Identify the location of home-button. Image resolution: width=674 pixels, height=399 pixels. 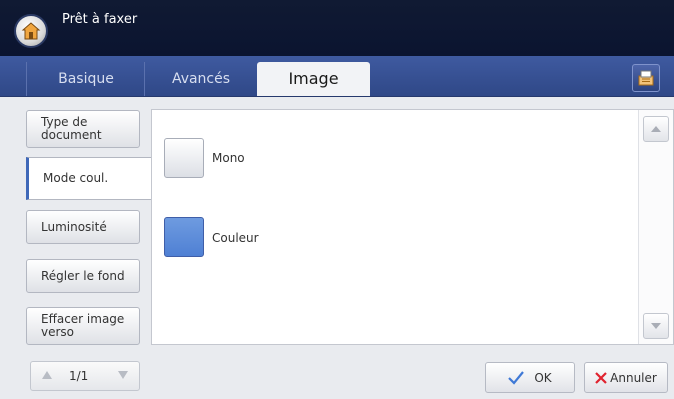
(31, 31).